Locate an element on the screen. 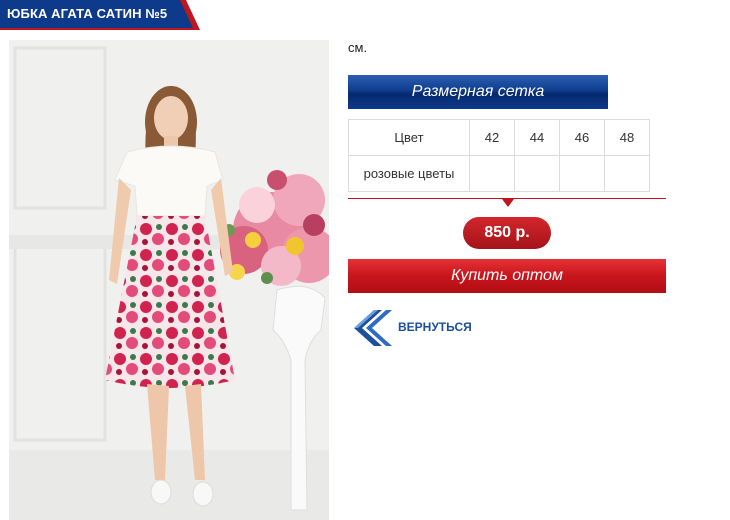  size-grid-label: Размерная сетка is located at coordinates (478, 91).